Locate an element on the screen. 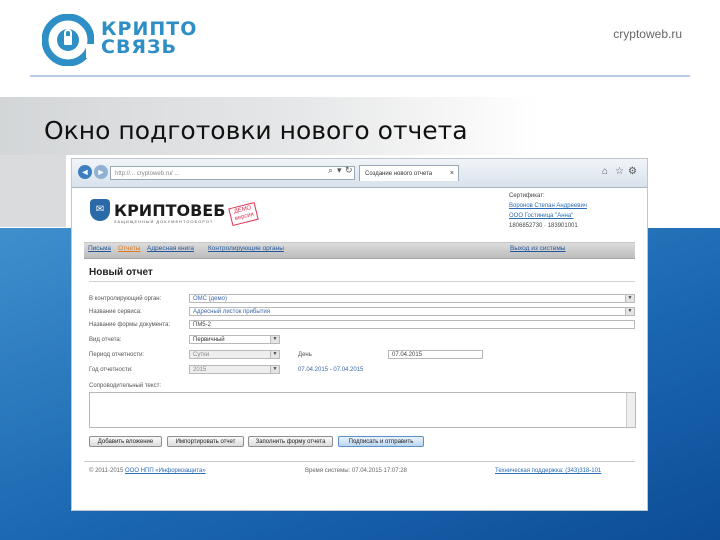 The image size is (720, 540). copyright-link: ООО НПП «Информзащита» is located at coordinates (165, 471).